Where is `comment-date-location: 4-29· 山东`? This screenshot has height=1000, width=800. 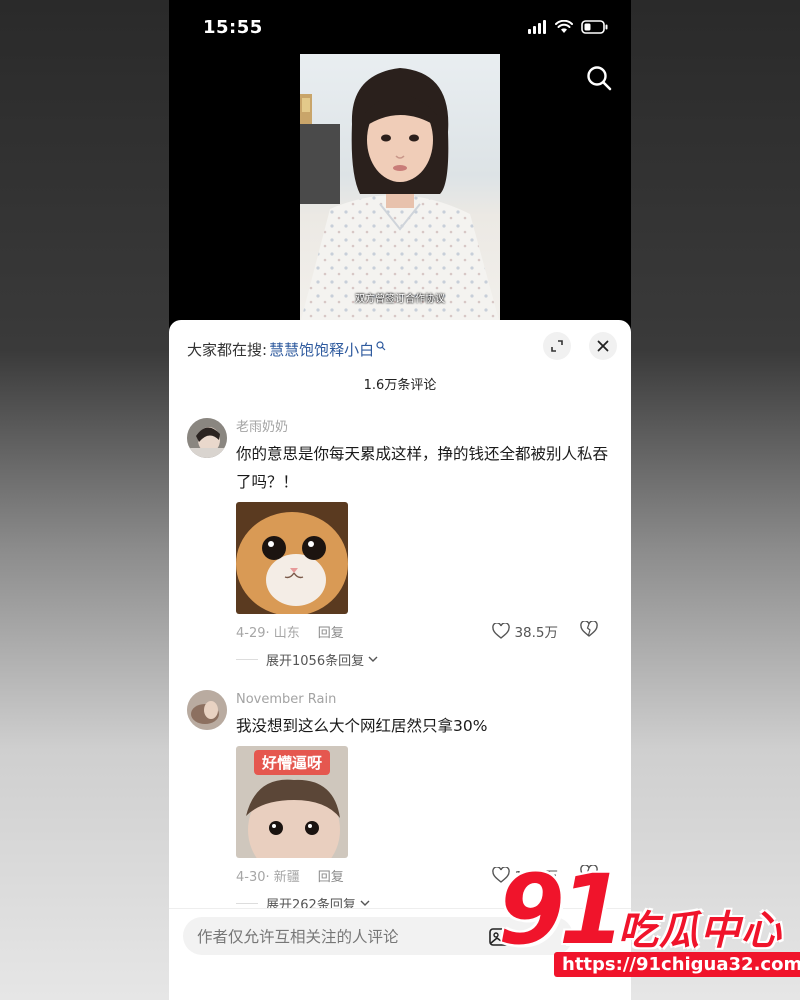 comment-date-location: 4-29· 山东 is located at coordinates (268, 633).